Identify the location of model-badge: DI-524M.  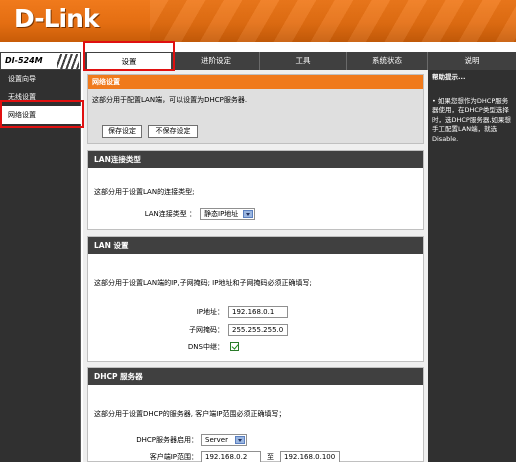
(40, 61).